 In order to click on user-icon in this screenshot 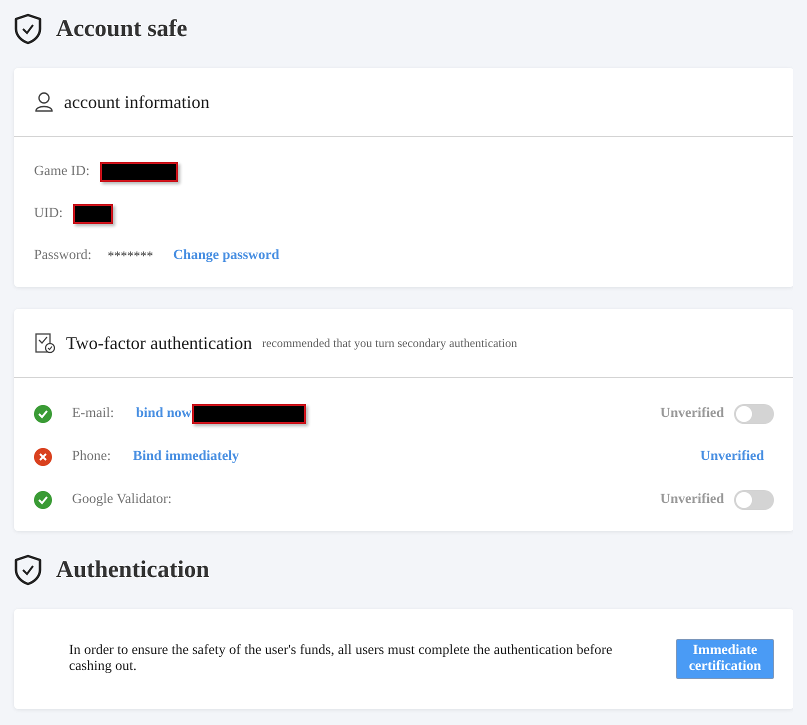, I will do `click(44, 102)`.